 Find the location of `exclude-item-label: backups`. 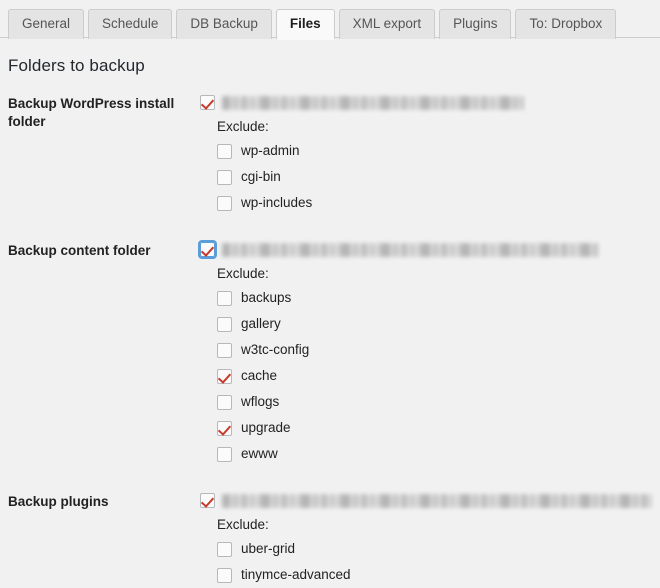

exclude-item-label: backups is located at coordinates (266, 297).